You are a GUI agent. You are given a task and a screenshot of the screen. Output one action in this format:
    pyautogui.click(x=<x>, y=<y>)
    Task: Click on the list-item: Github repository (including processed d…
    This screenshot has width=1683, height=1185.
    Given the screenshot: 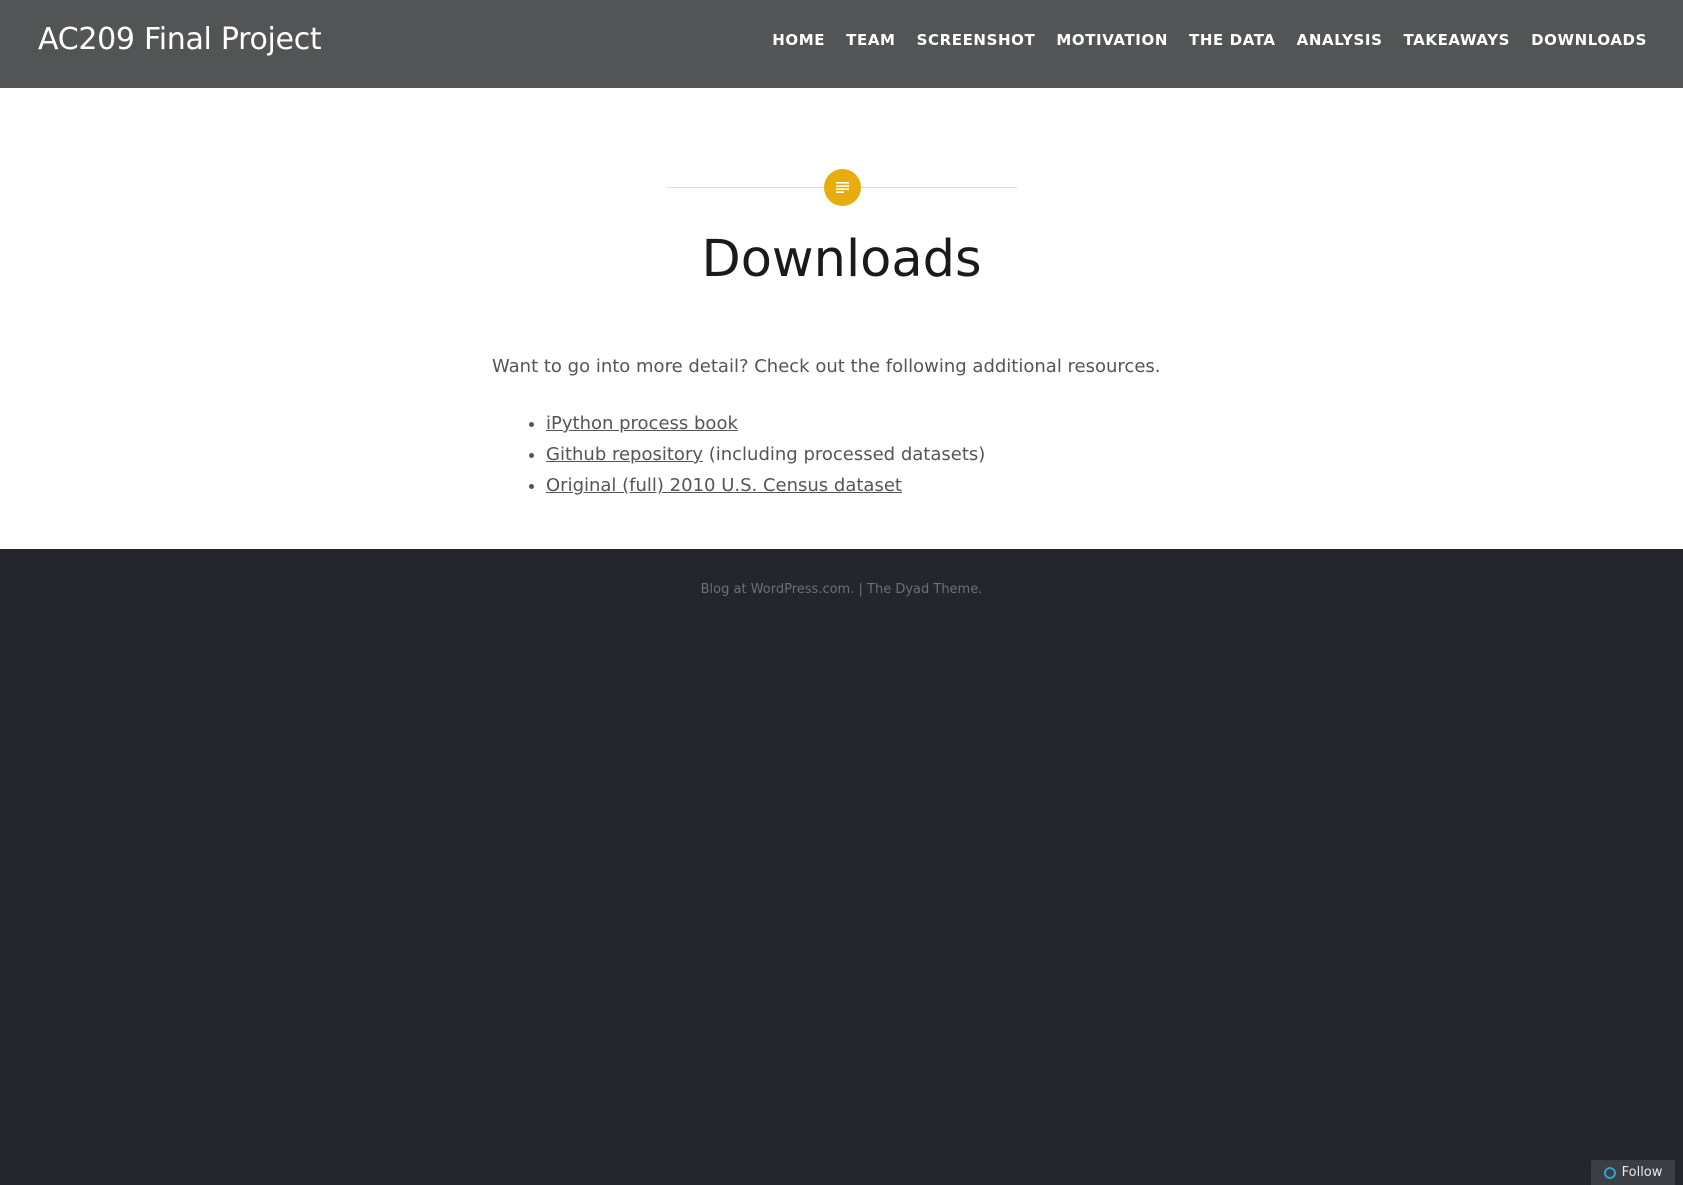 What is the action you would take?
    pyautogui.click(x=765, y=454)
    